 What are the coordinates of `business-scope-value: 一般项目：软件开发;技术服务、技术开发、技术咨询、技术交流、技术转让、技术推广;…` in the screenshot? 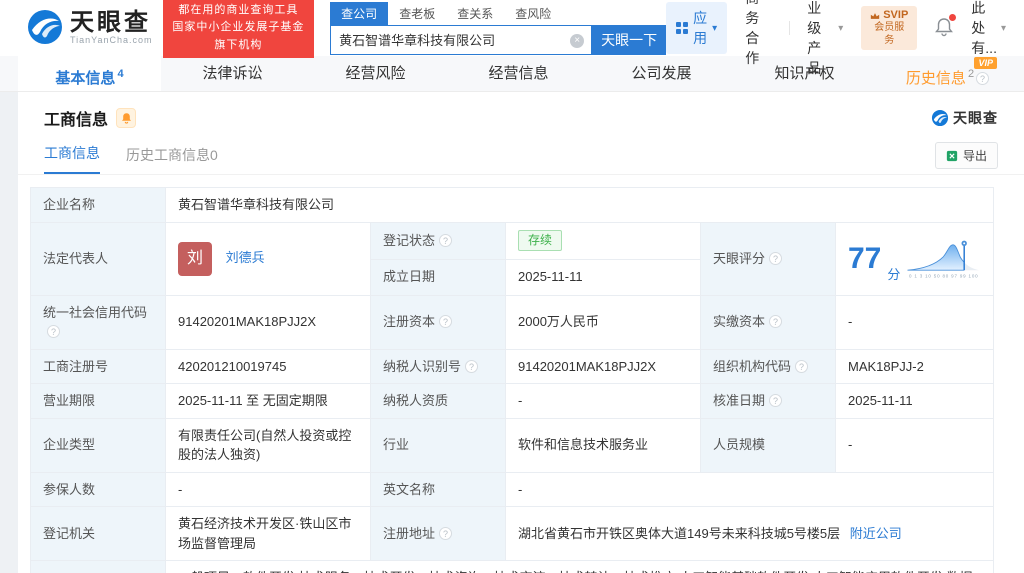 It's located at (579, 566).